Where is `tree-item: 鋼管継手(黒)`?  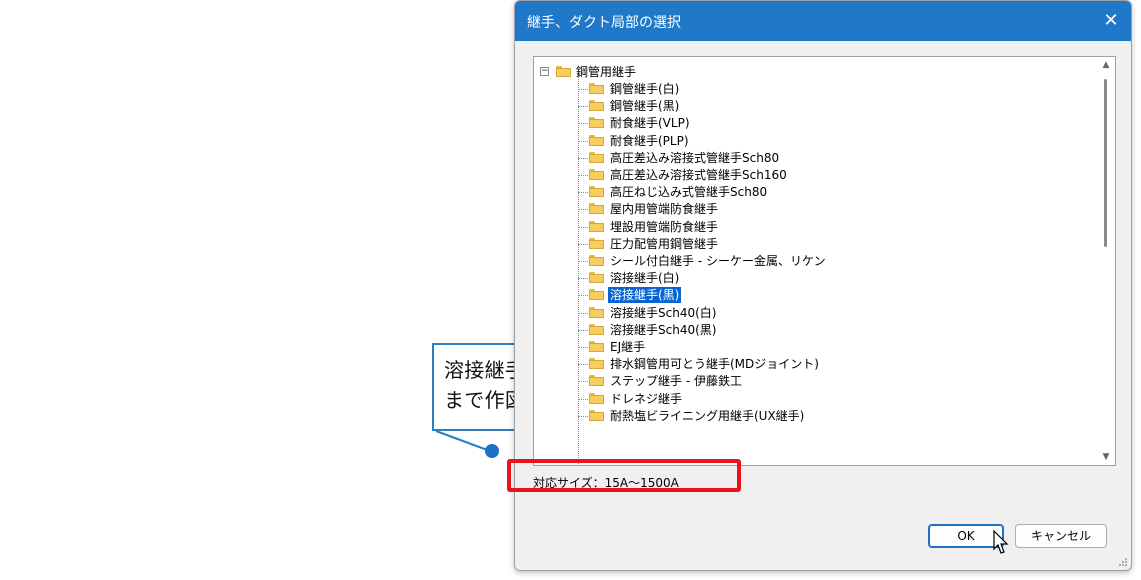
tree-item: 鋼管継手(黒) is located at coordinates (843, 106).